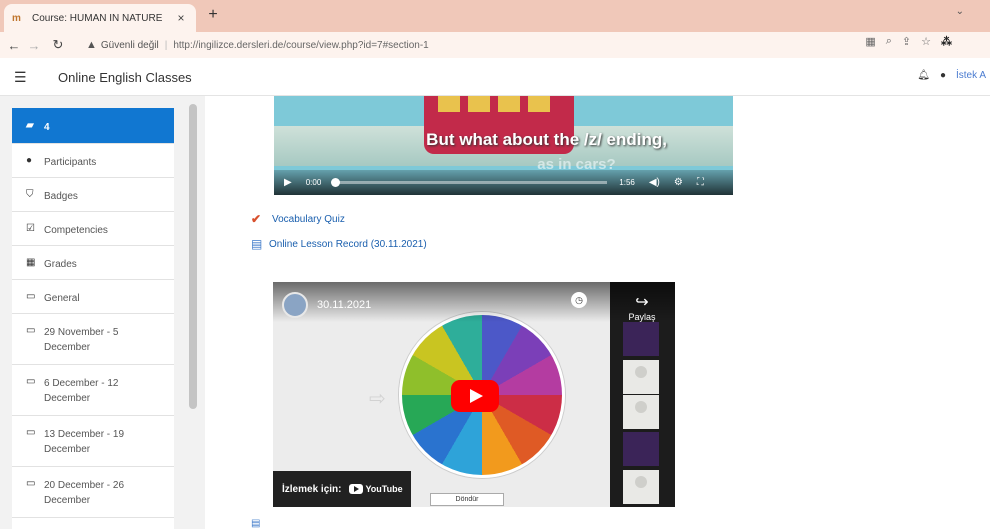 This screenshot has height=529, width=990. I want to click on video-caption-line-1: But what about the /z/ ending,, so click(546, 139).